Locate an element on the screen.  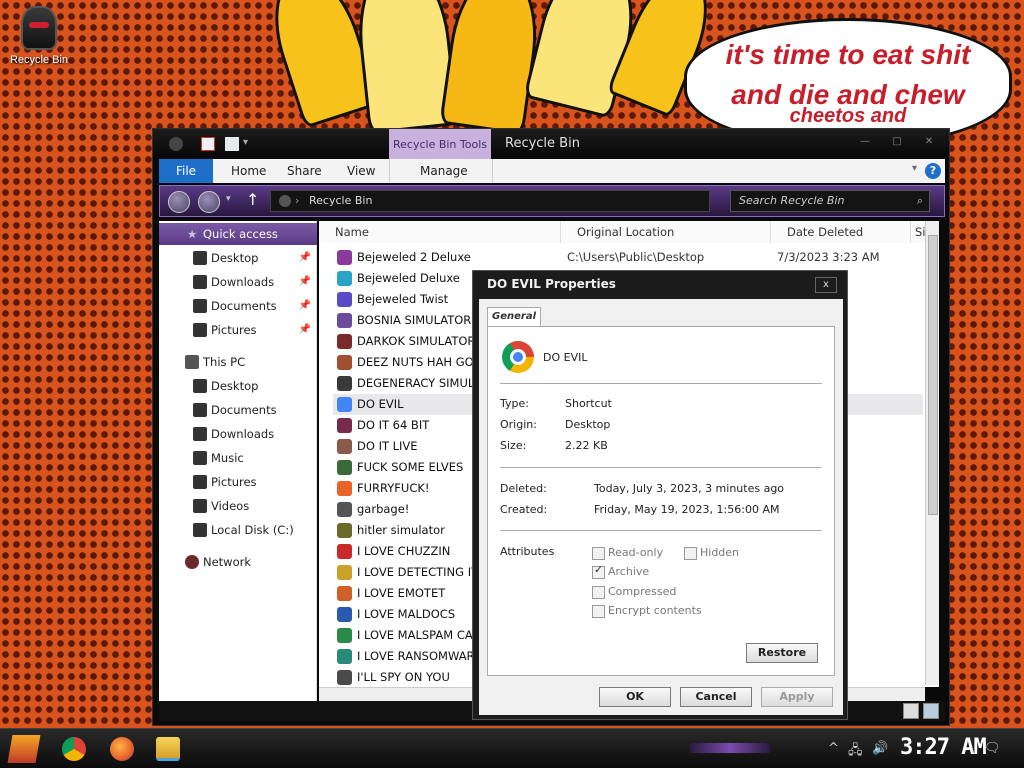
recycle-bin-desktop-icon: Recycle Bin is located at coordinates (39, 36).